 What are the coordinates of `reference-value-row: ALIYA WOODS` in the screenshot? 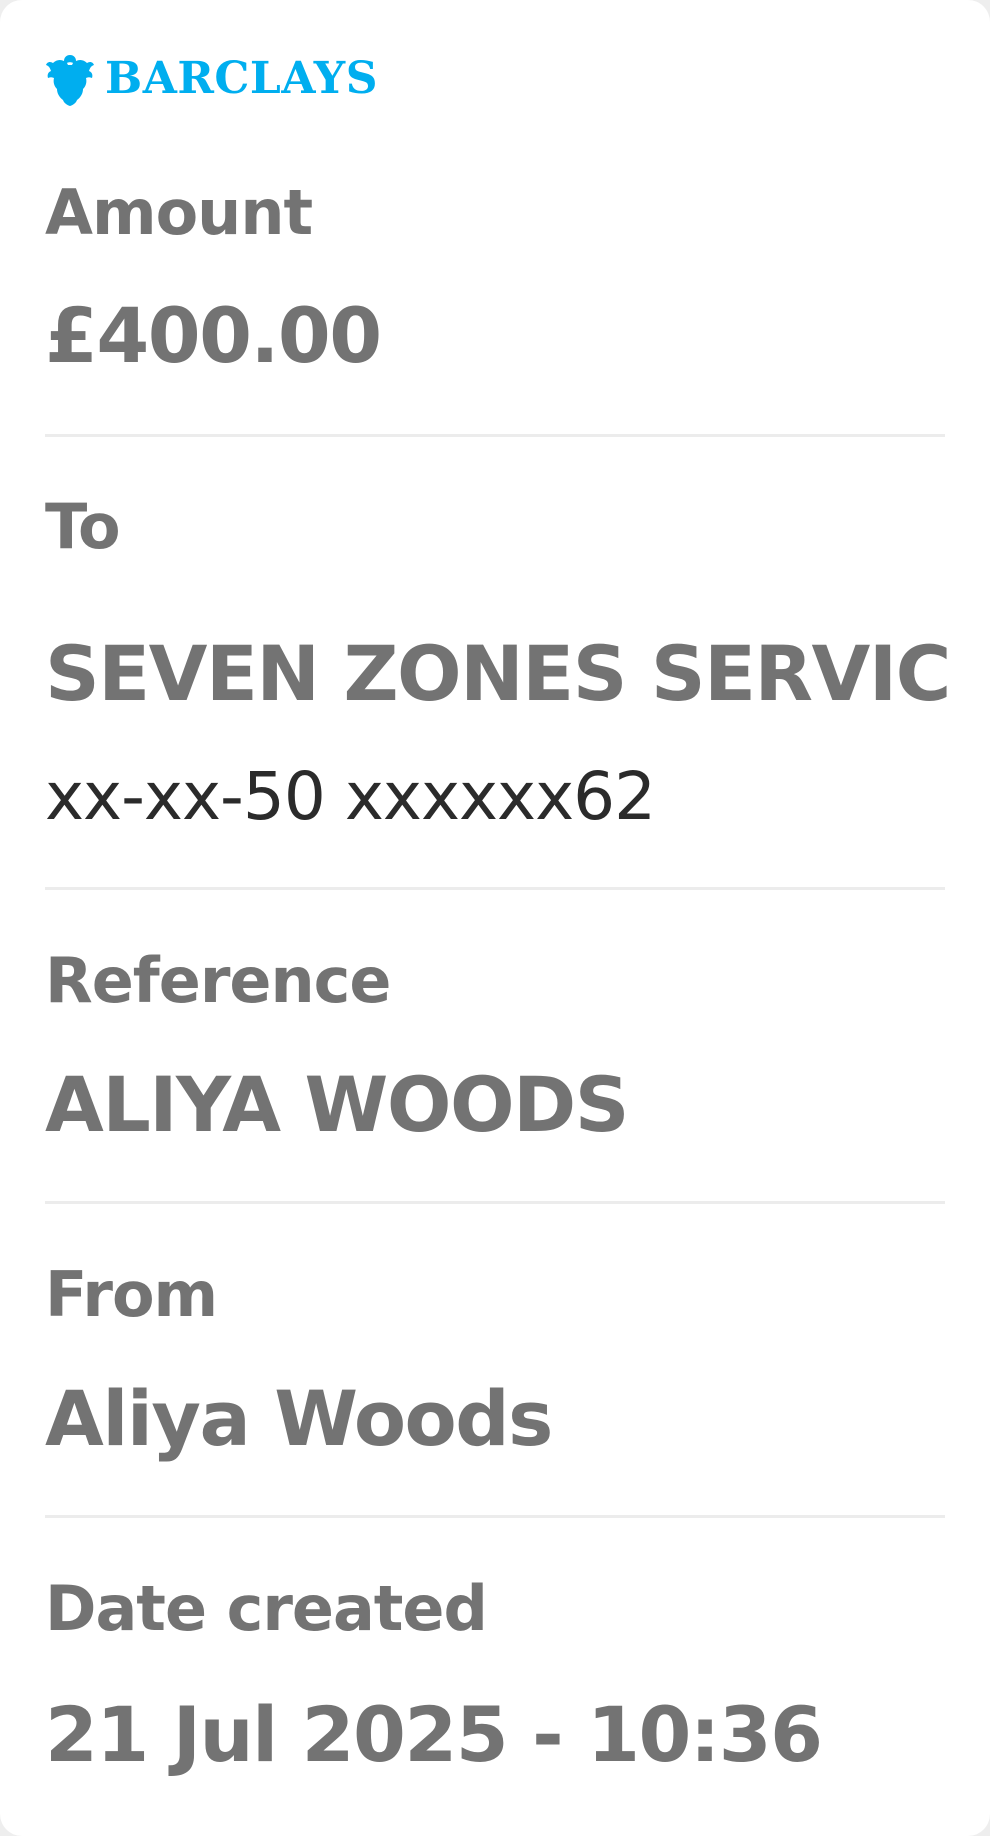 It's located at (495, 1105).